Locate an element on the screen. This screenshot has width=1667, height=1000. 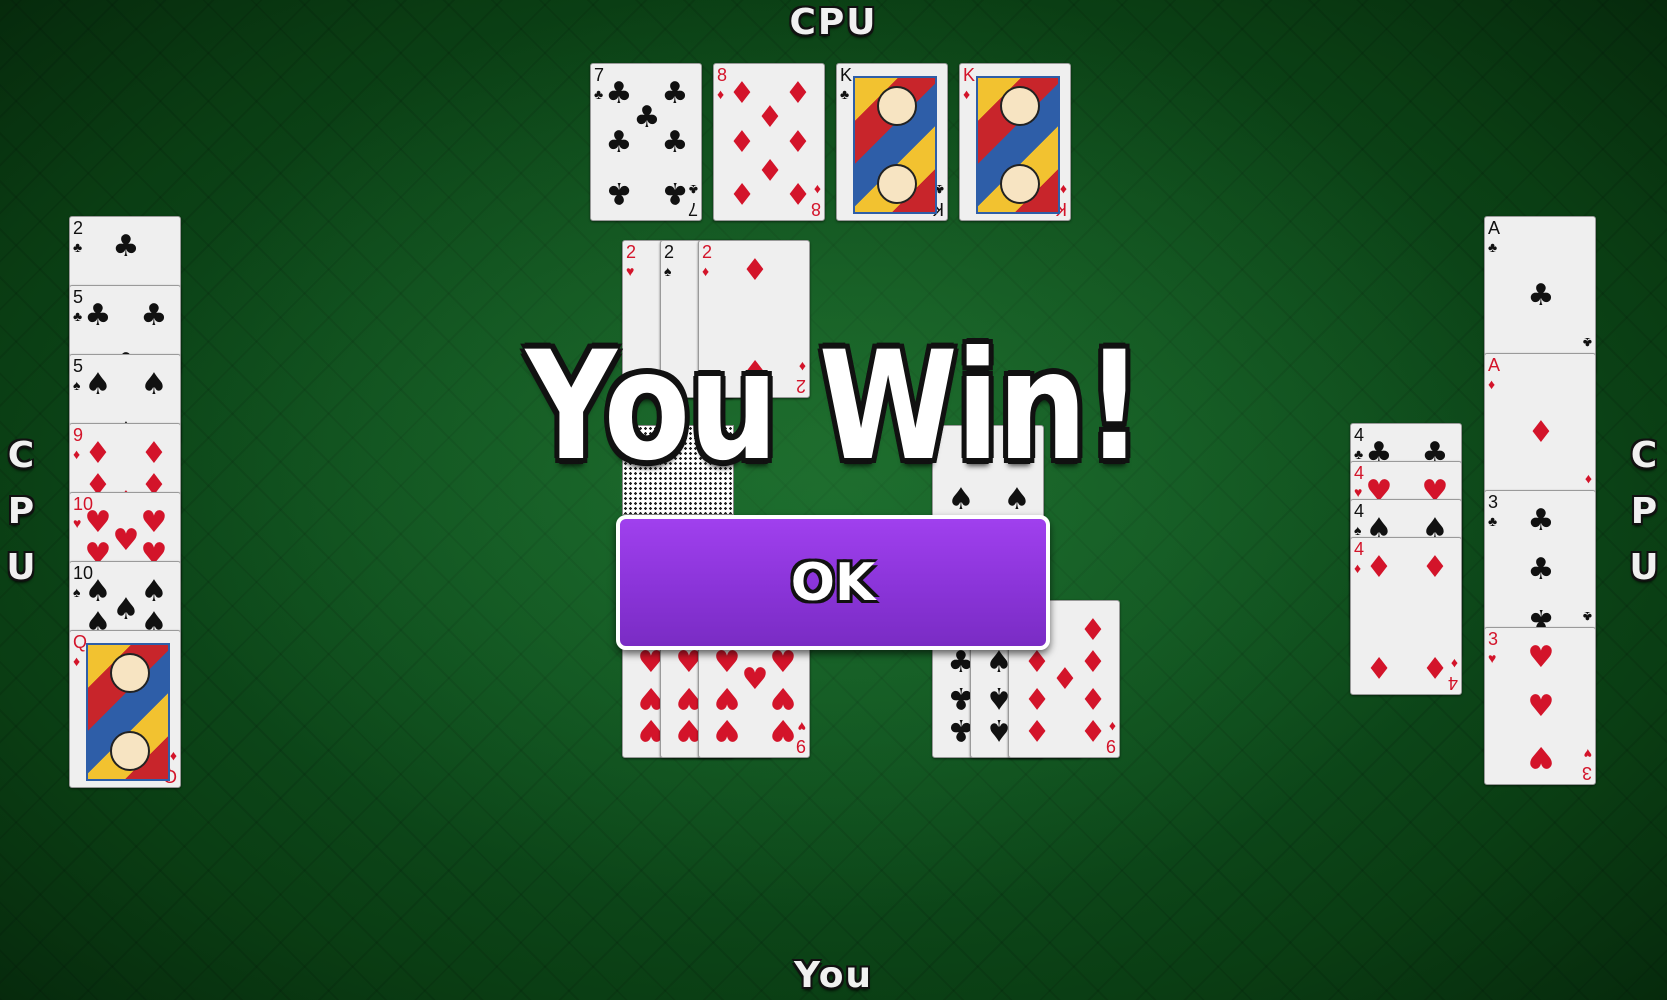
card-rank: 4 ♦ is located at coordinates (1359, 557).